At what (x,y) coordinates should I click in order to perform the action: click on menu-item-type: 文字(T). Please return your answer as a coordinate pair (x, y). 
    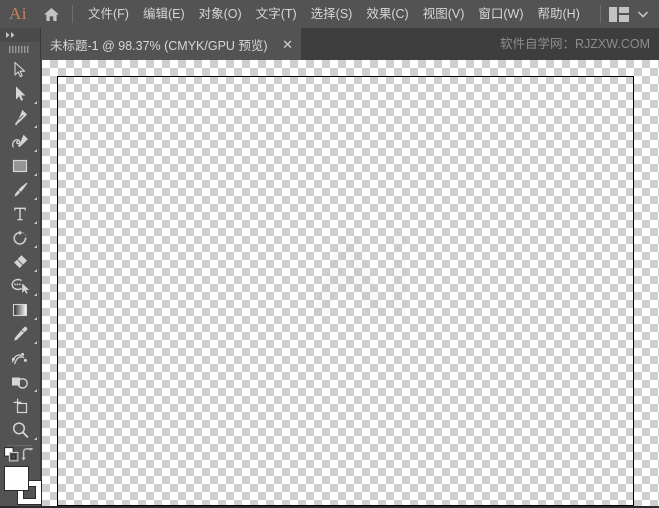
    Looking at the image, I should click on (276, 14).